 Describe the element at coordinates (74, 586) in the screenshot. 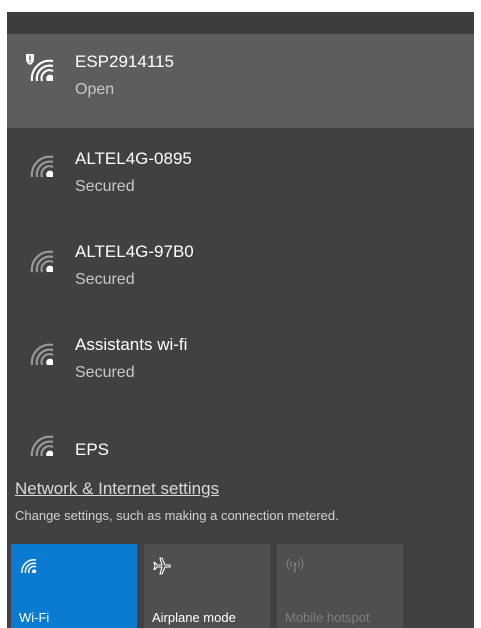

I see `wifi-toggle-tile: Wi-Fi` at that location.